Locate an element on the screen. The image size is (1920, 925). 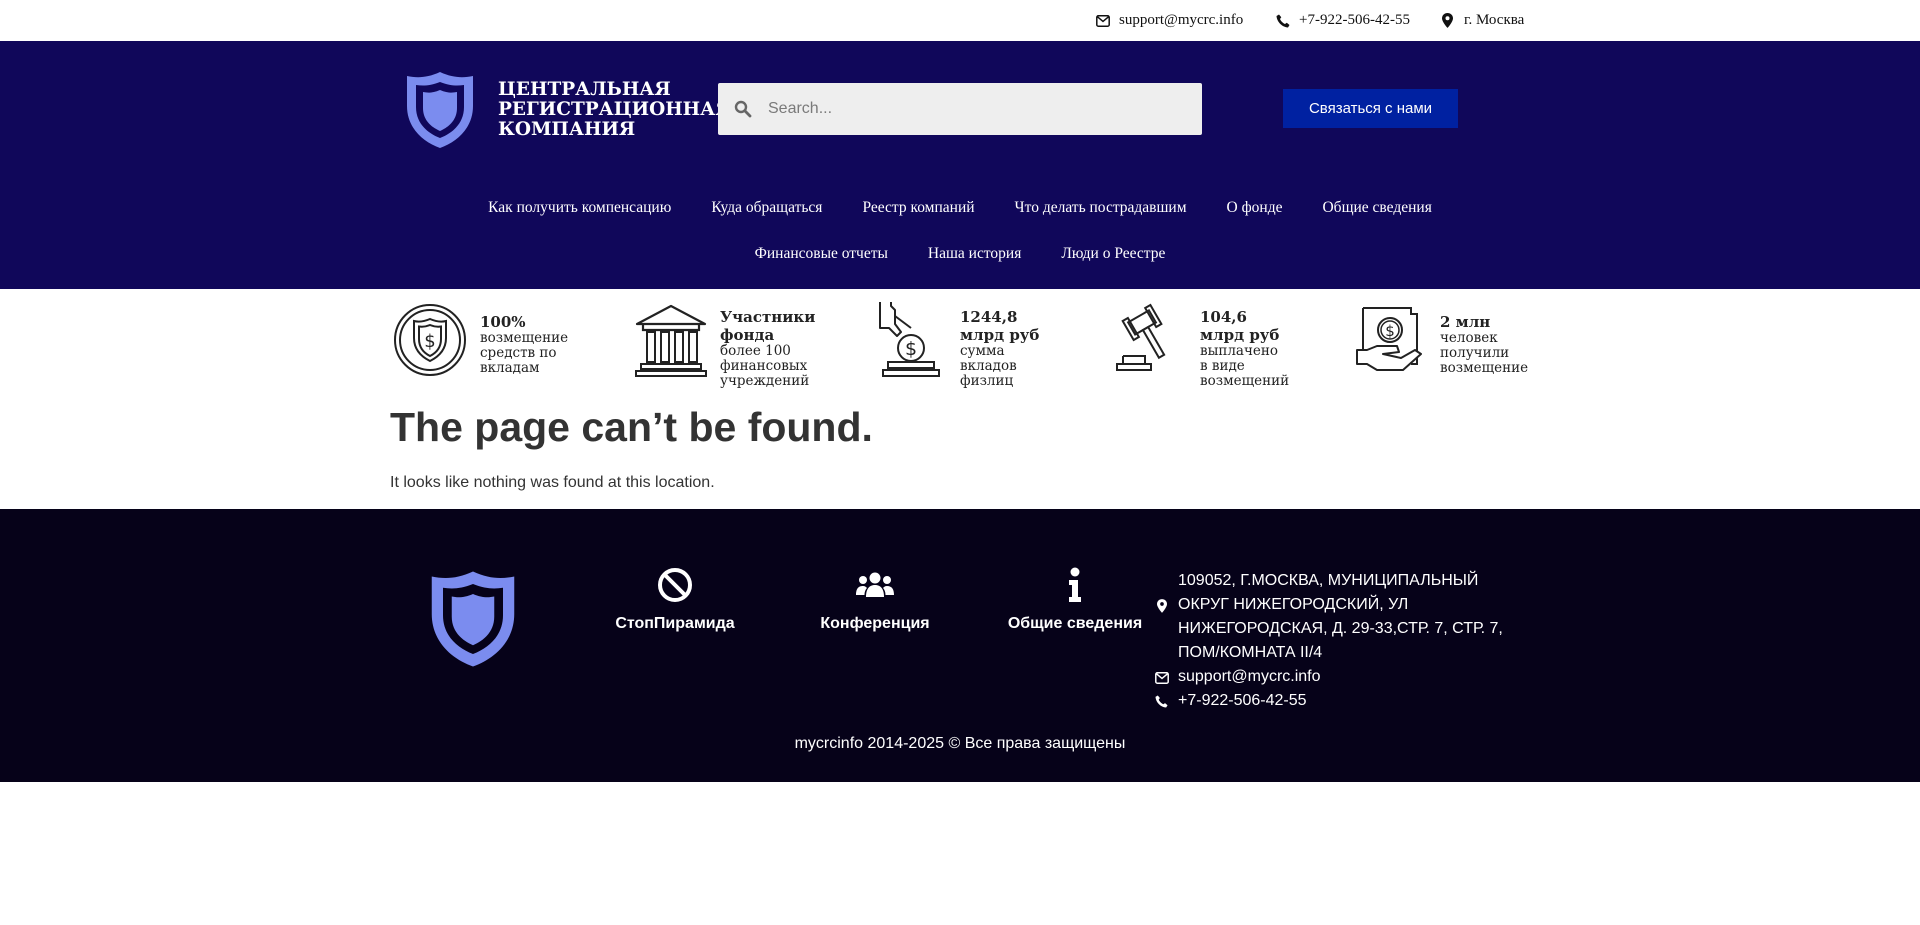
ban-icon is located at coordinates (675, 585).